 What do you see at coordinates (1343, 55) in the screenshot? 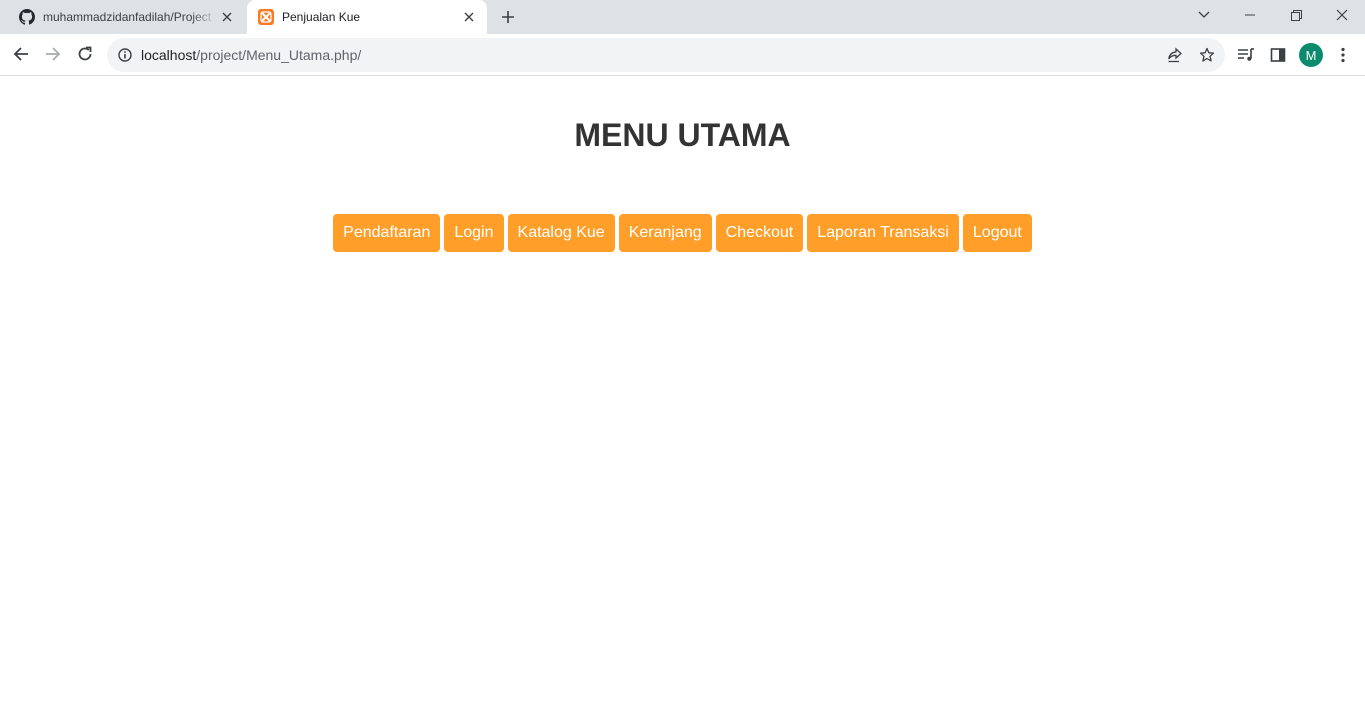
I see `more-menu-icon` at bounding box center [1343, 55].